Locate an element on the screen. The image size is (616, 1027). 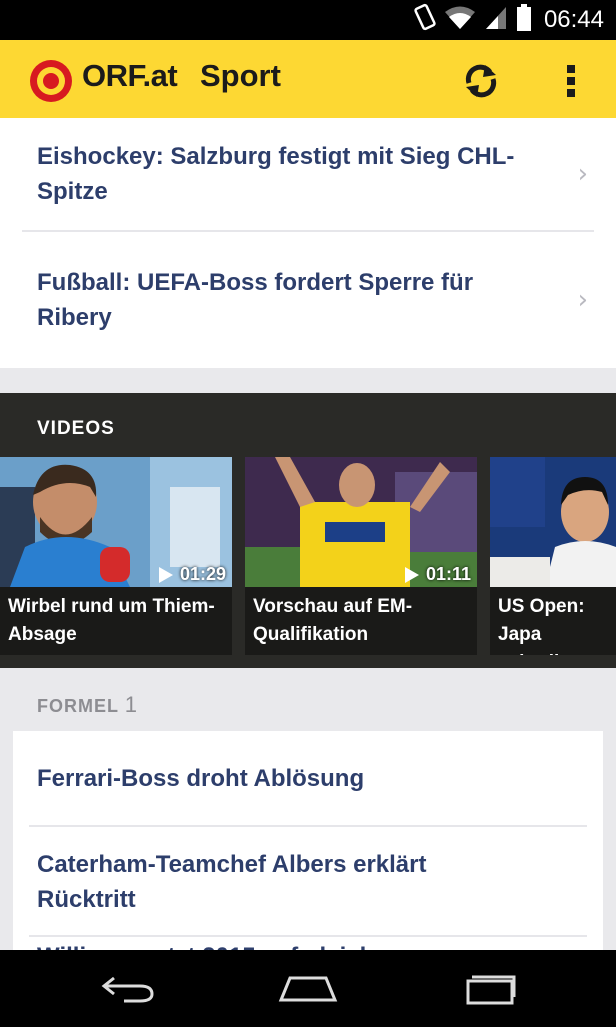
refresh-button is located at coordinates (481, 81).